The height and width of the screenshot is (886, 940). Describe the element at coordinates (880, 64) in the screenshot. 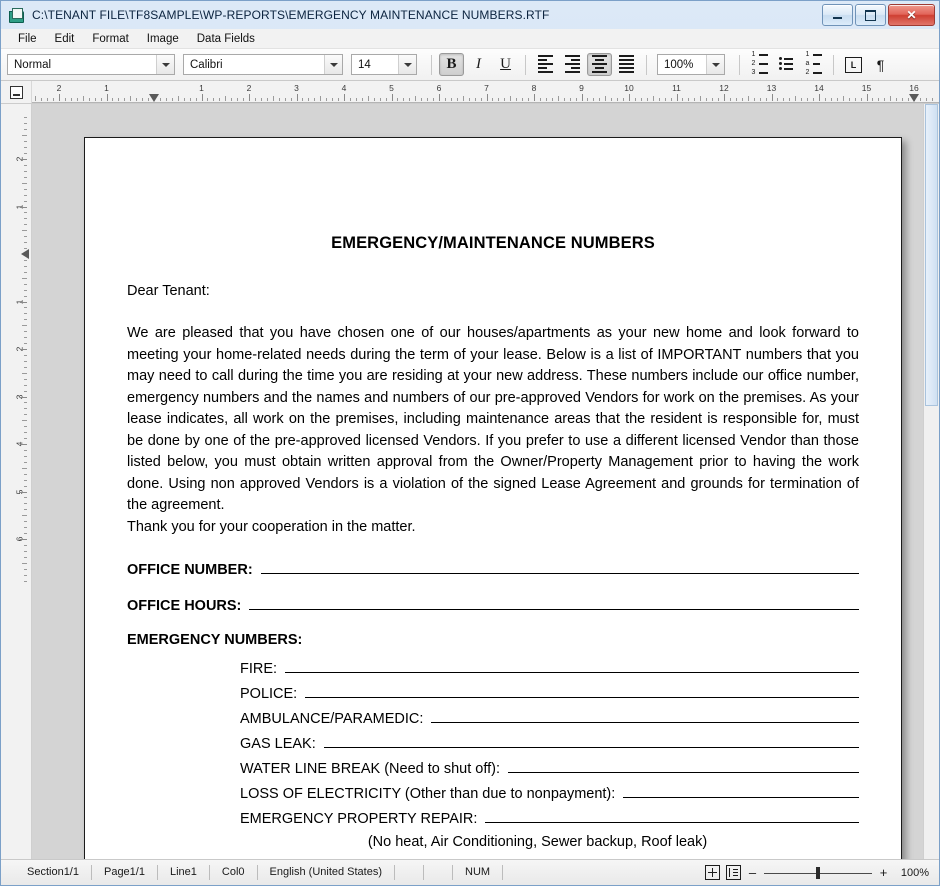

I see `show-formatting-marks-button: ¶` at that location.